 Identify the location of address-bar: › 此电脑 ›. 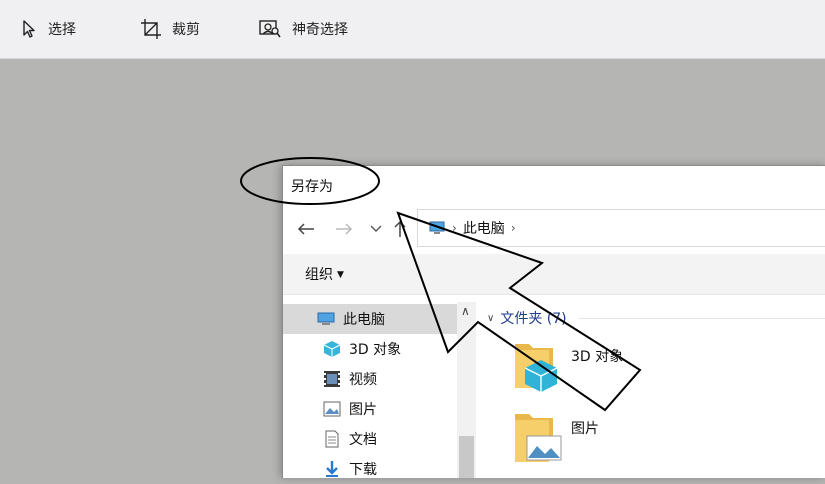
(621, 228).